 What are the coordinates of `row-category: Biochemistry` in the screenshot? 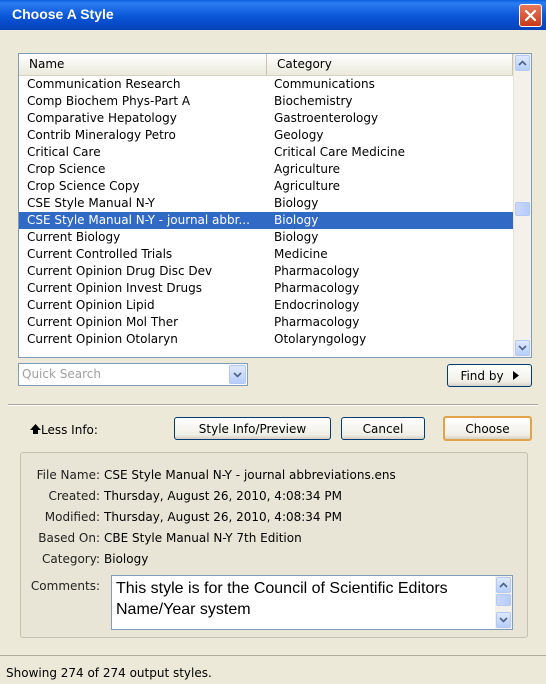 It's located at (313, 101).